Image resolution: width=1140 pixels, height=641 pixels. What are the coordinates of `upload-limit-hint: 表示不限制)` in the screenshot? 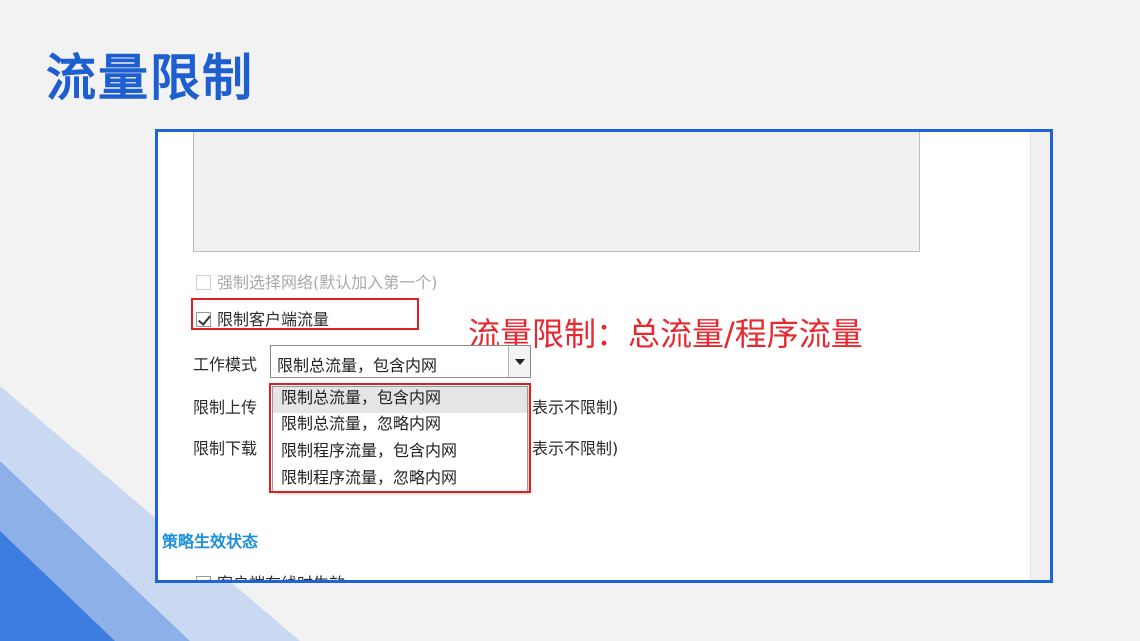 It's located at (575, 407).